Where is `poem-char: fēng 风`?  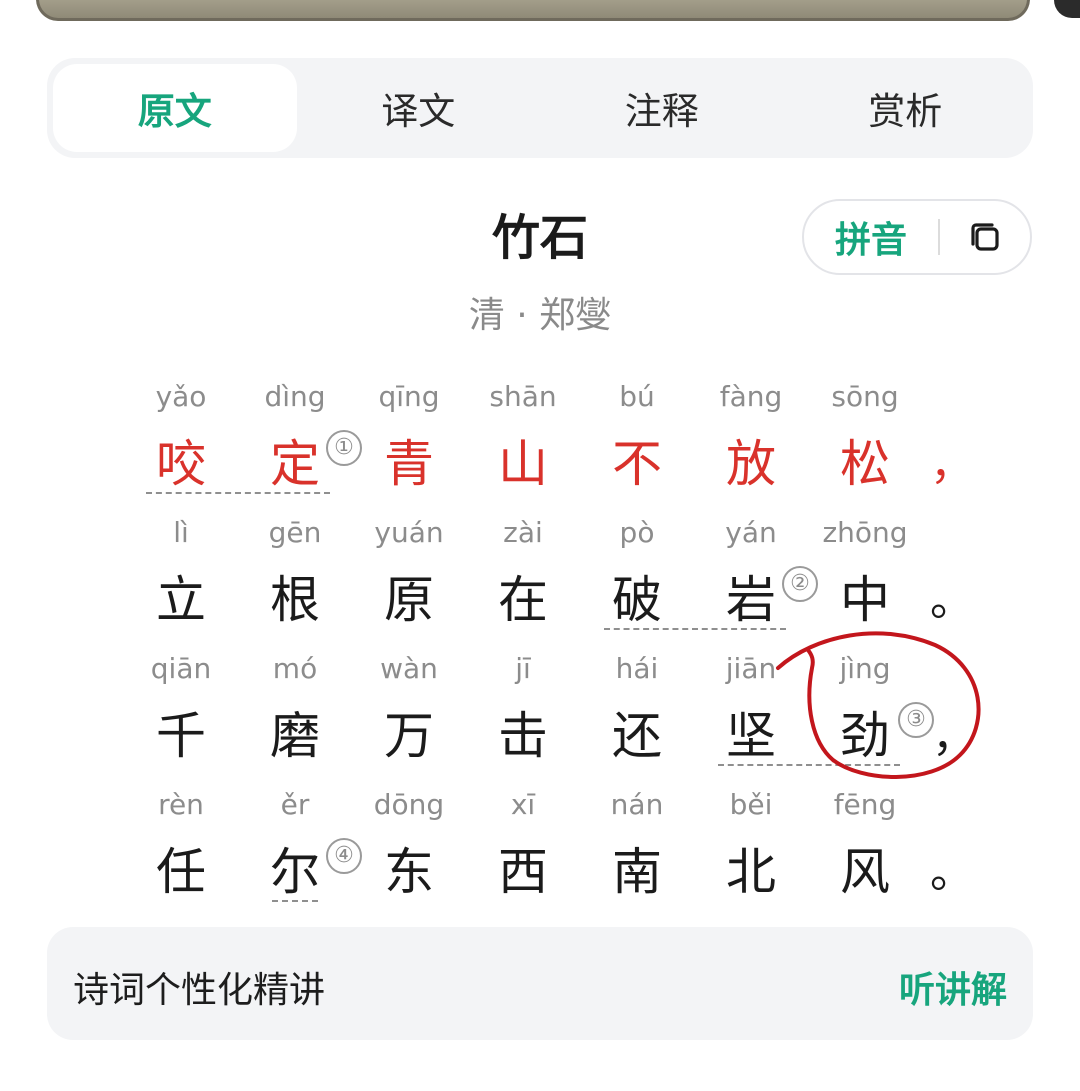
poem-char: fēng 风 is located at coordinates (865, 853).